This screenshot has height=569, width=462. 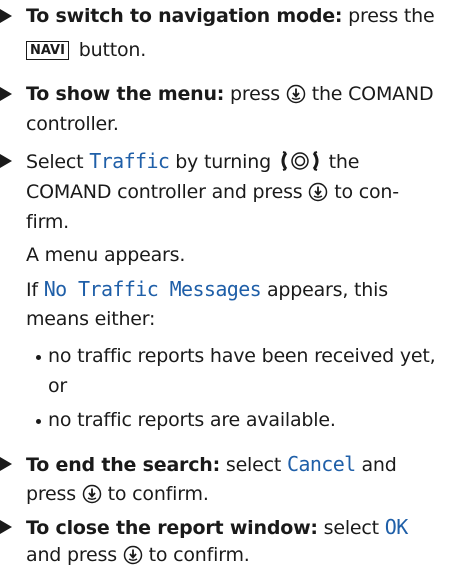 What do you see at coordinates (109, 50) in the screenshot?
I see `step-text: button.` at bounding box center [109, 50].